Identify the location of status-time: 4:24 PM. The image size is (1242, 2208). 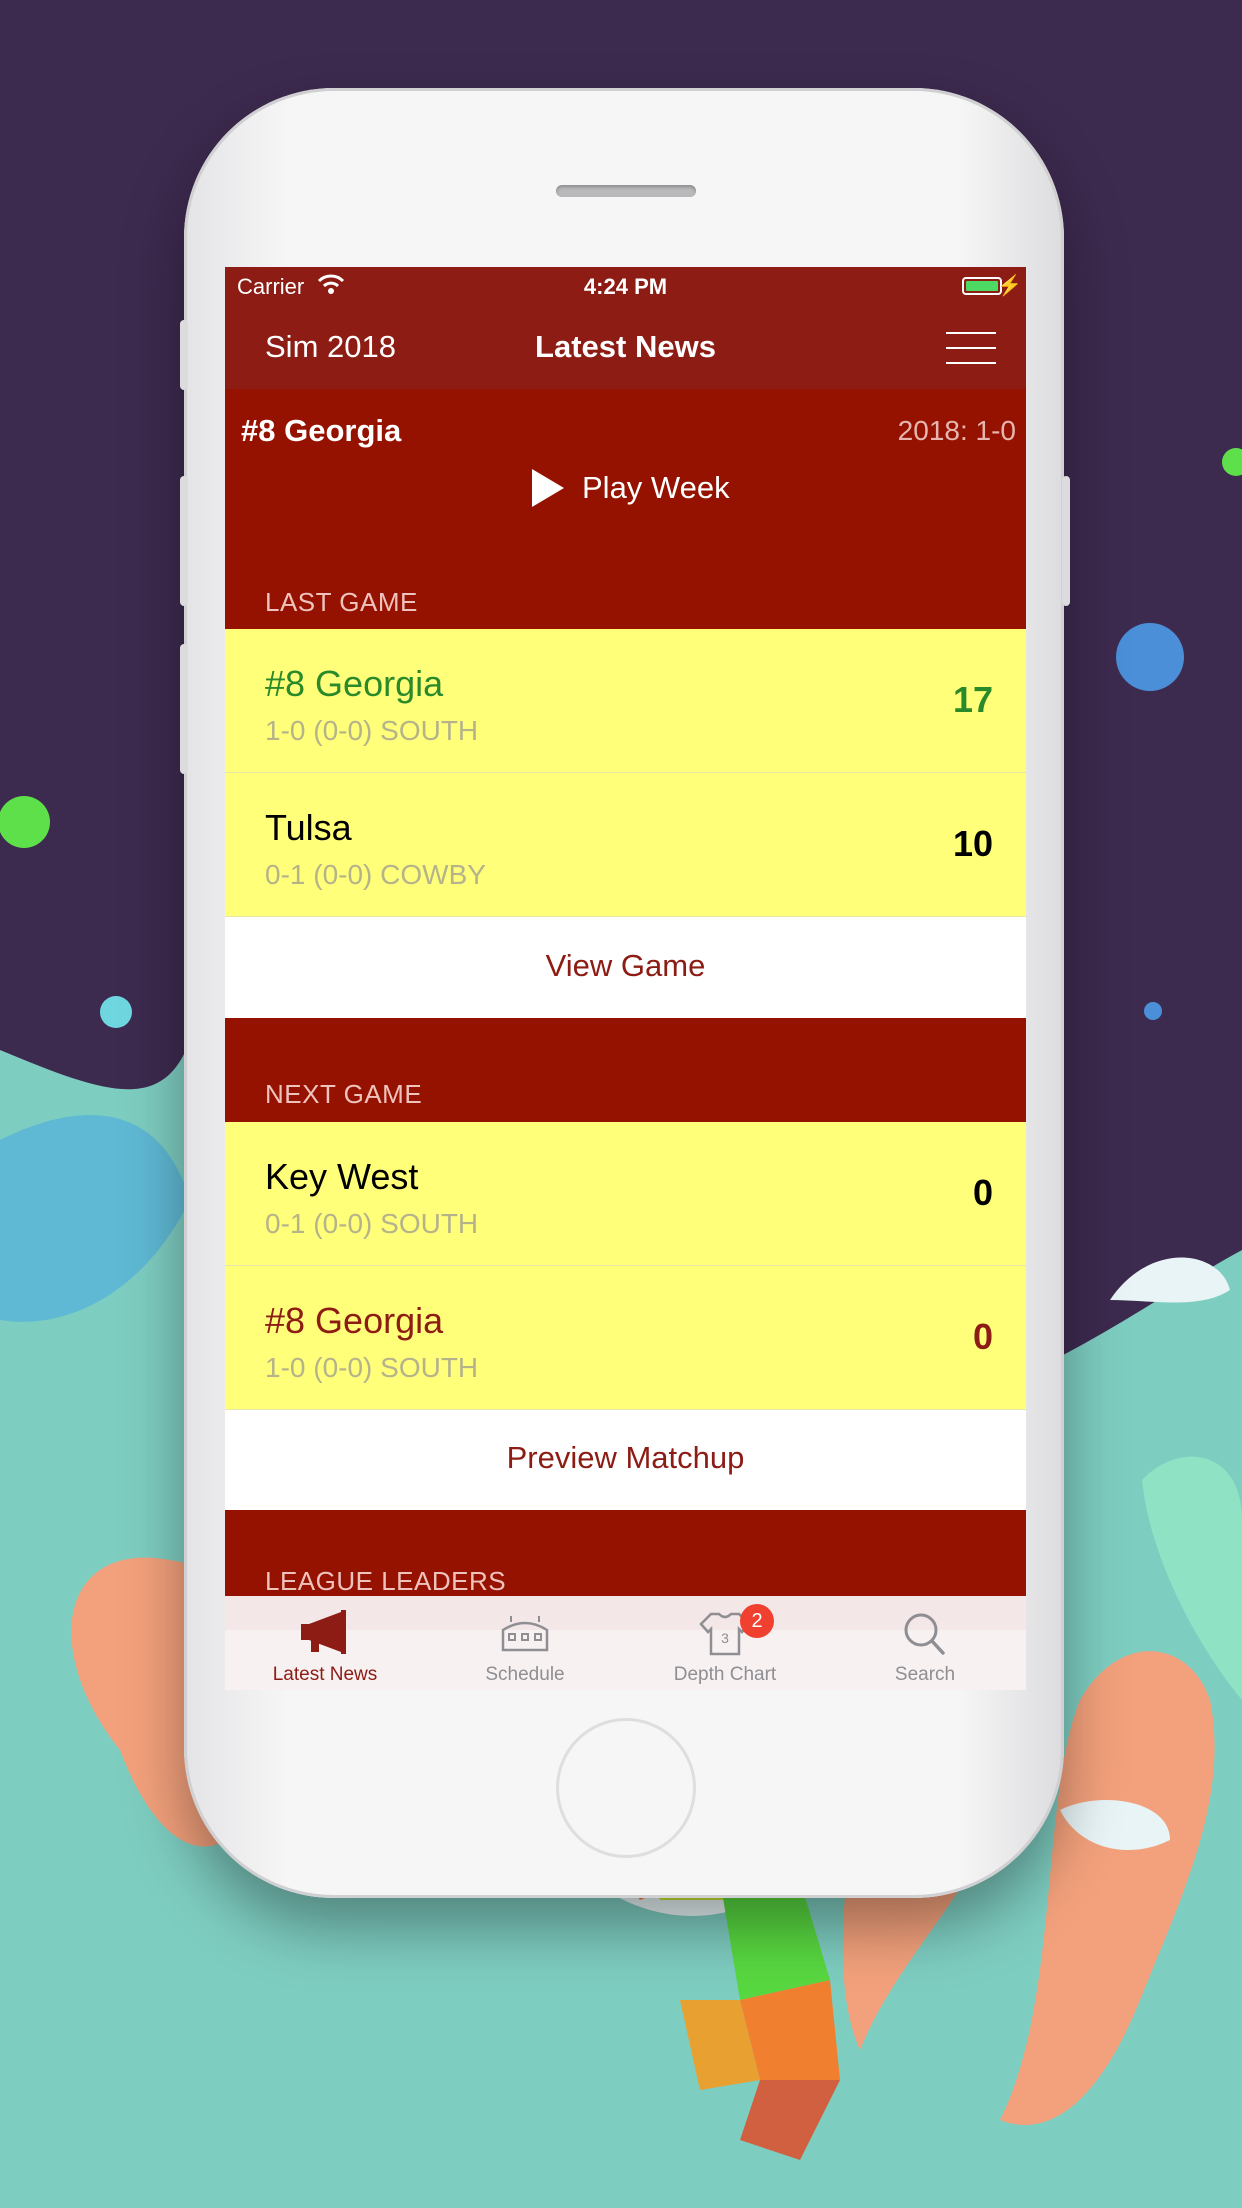
(625, 286).